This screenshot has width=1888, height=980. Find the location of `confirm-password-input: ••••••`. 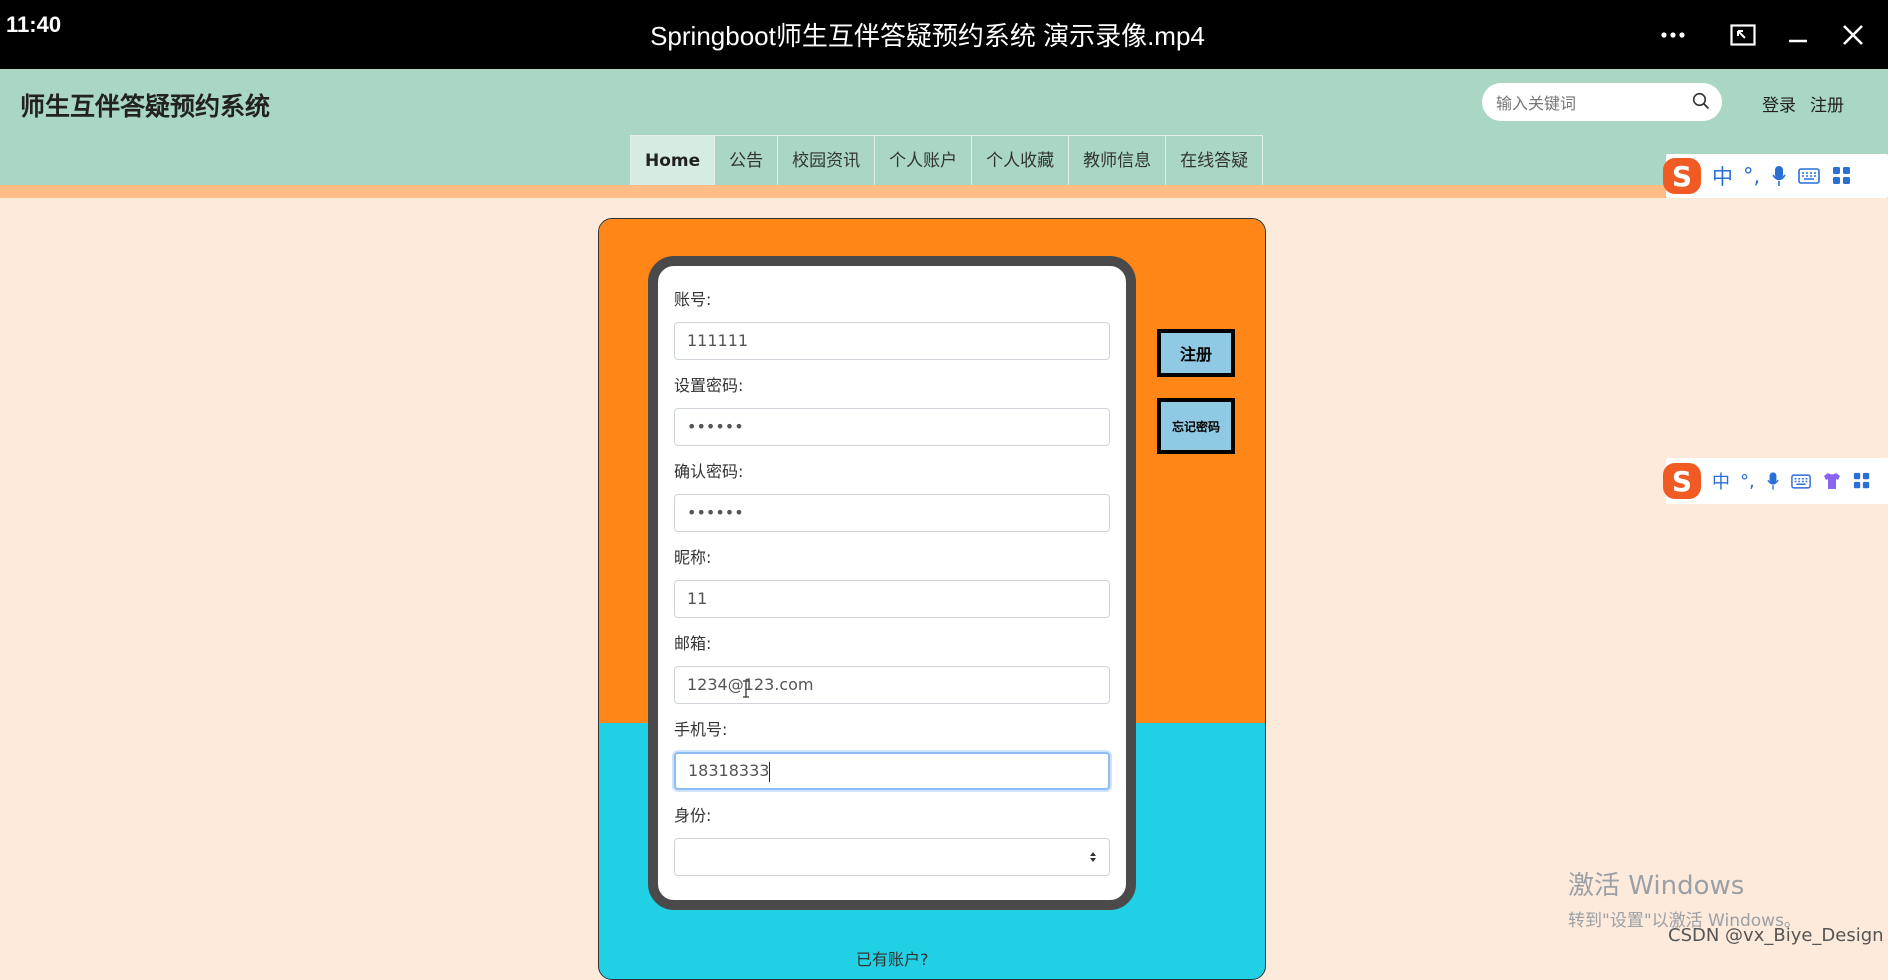

confirm-password-input: •••••• is located at coordinates (892, 513).